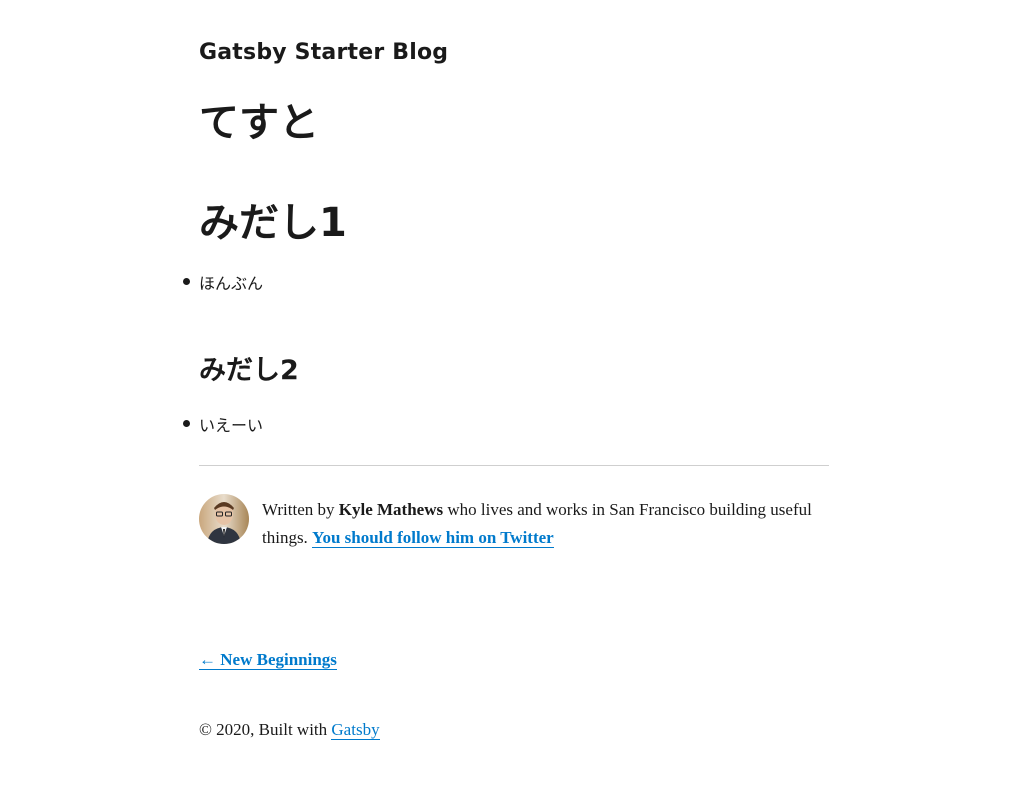 The height and width of the screenshot is (788, 1027). I want to click on previous-post-link: ← New Beginnings, so click(268, 659).